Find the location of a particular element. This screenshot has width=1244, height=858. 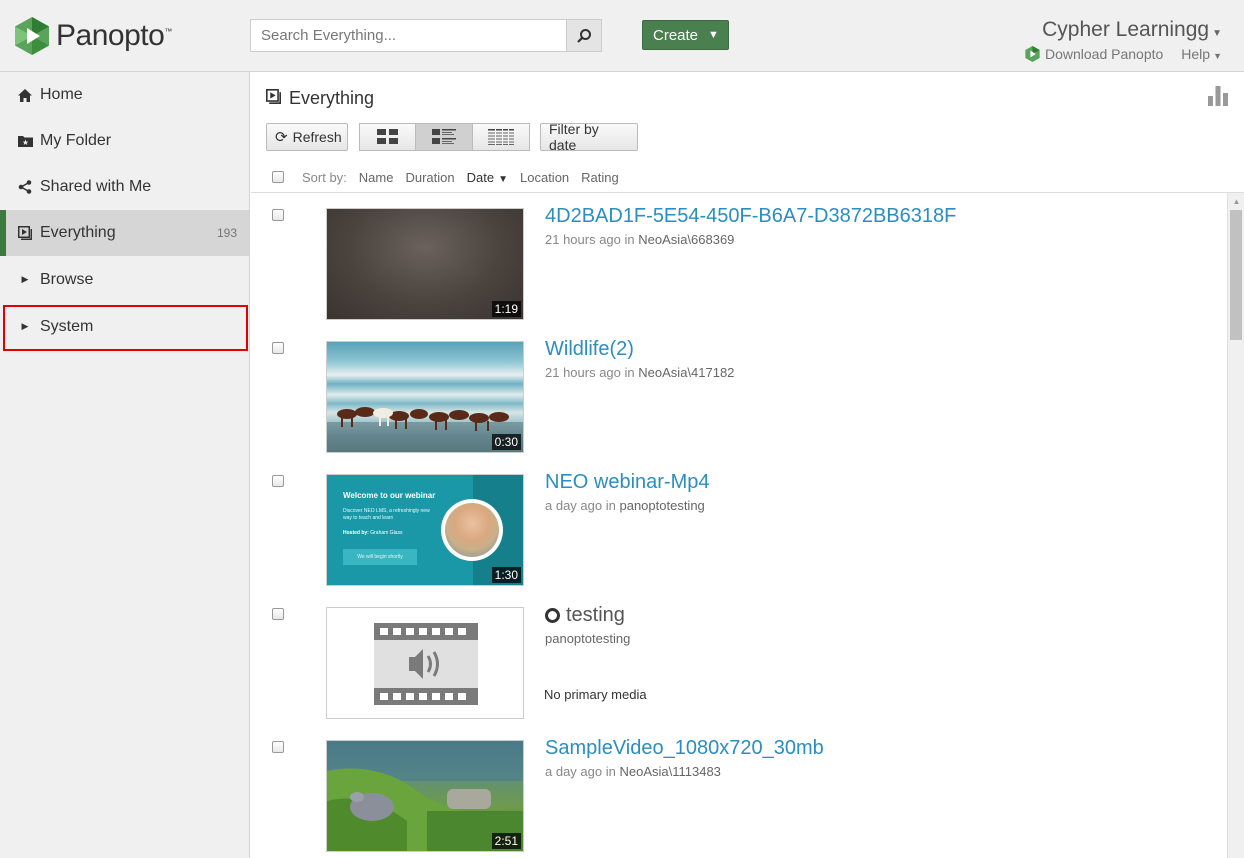

create-button: Create ▼ is located at coordinates (685, 35).